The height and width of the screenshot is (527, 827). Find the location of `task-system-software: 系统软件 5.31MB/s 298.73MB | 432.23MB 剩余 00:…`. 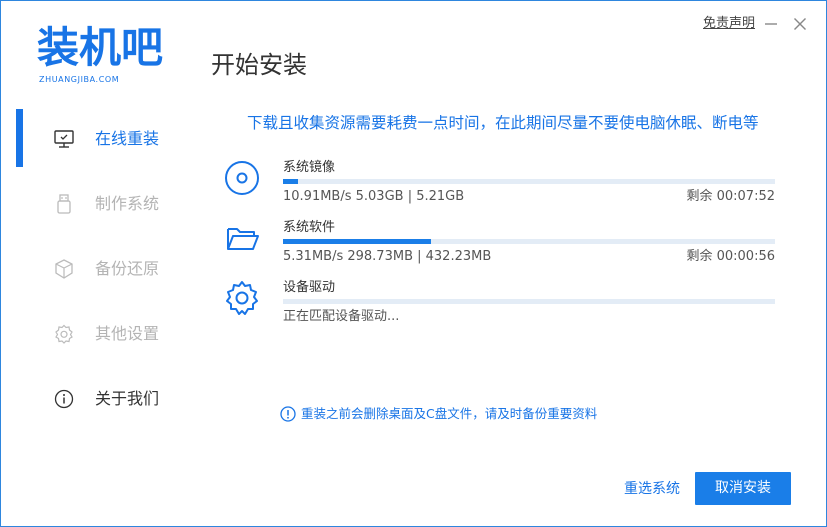

task-system-software: 系统软件 5.31MB/s 298.73MB | 432.23MB 剩余 00:… is located at coordinates (499, 247).